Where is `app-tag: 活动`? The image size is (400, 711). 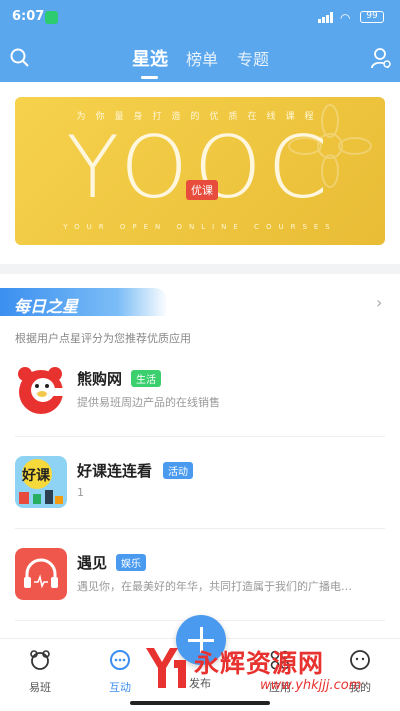
app-tag: 活动 is located at coordinates (178, 470).